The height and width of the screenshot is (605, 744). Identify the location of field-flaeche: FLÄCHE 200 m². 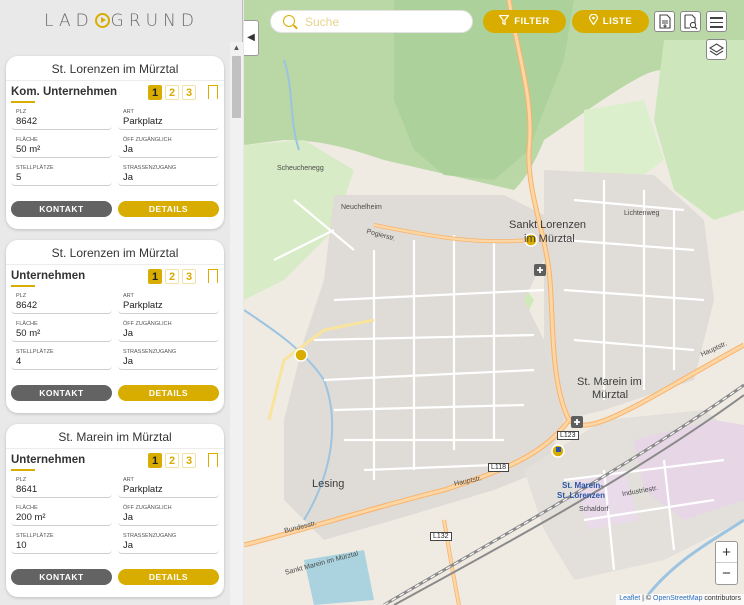
(61, 515).